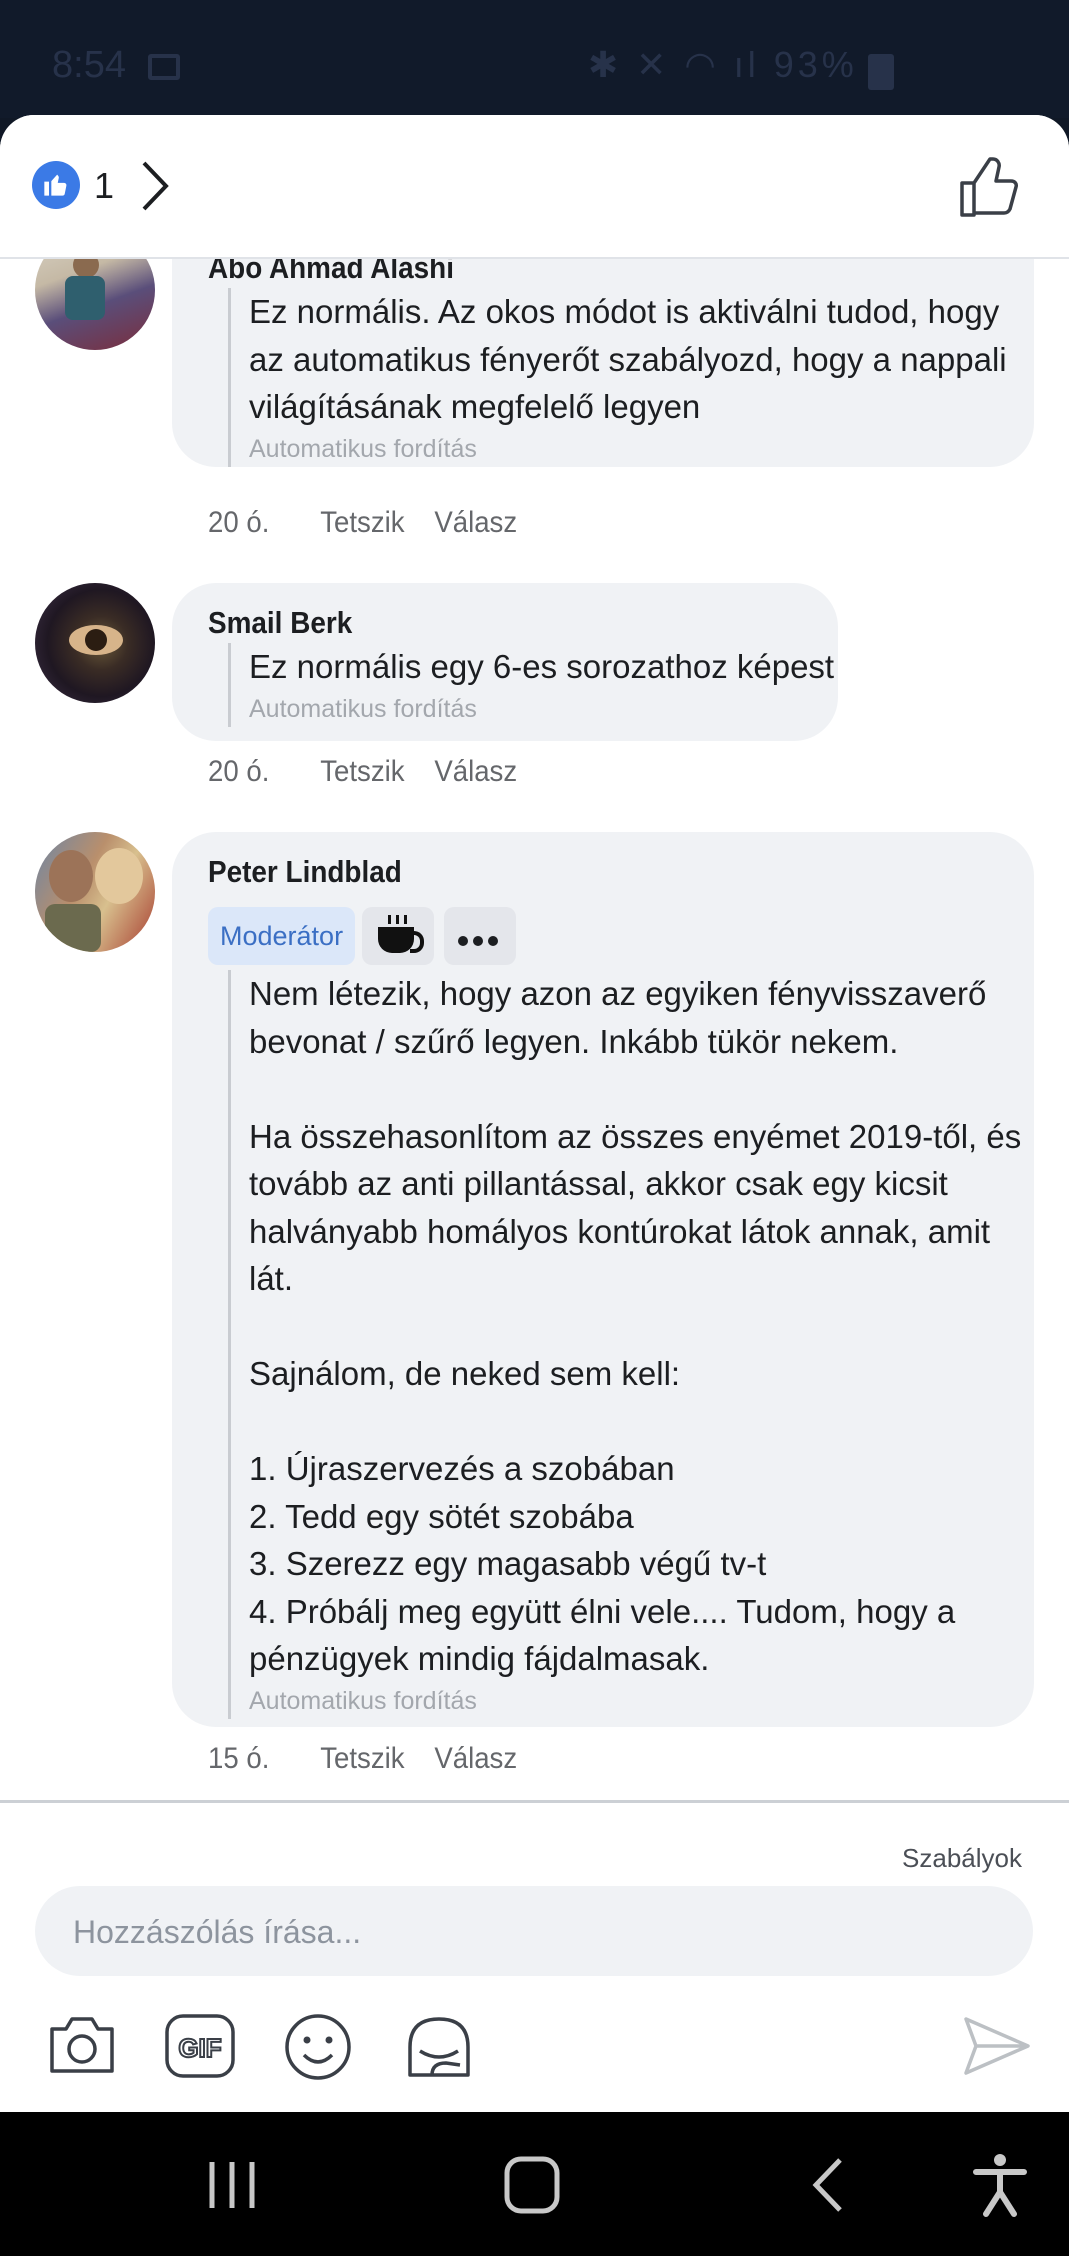  I want to click on like-button-icon, so click(990, 187).